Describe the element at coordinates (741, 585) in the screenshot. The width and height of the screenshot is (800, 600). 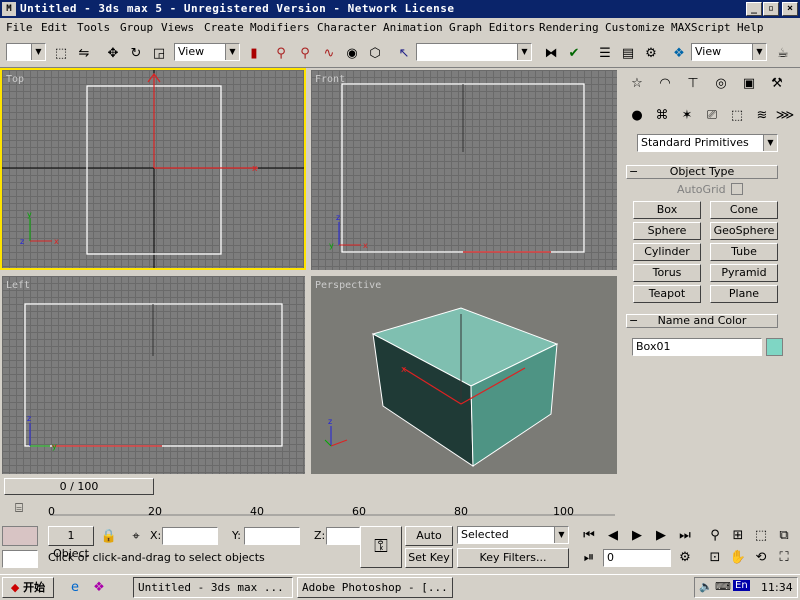
I see `language-indicator: En` at that location.